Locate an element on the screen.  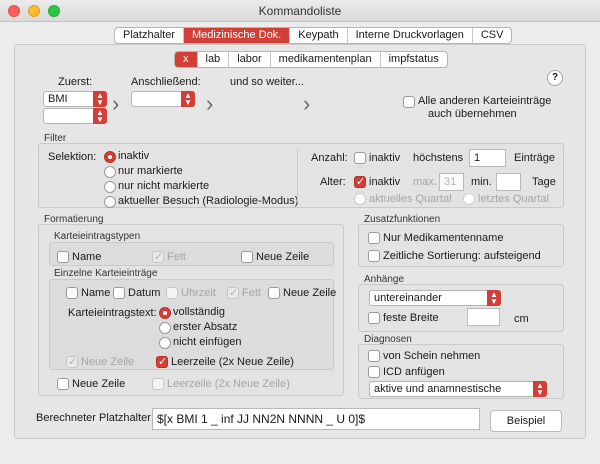
age-min-label: min. is located at coordinates (481, 182).